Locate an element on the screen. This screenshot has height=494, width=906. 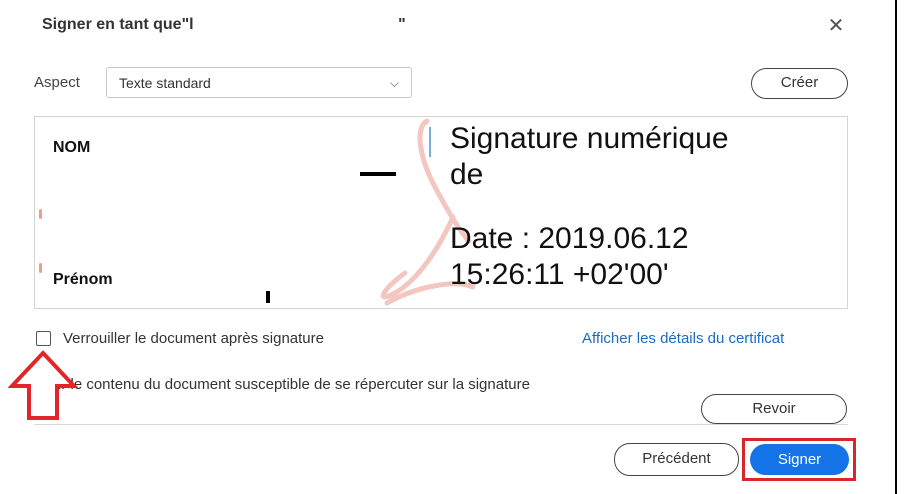
sign-button: Signer is located at coordinates (799, 459).